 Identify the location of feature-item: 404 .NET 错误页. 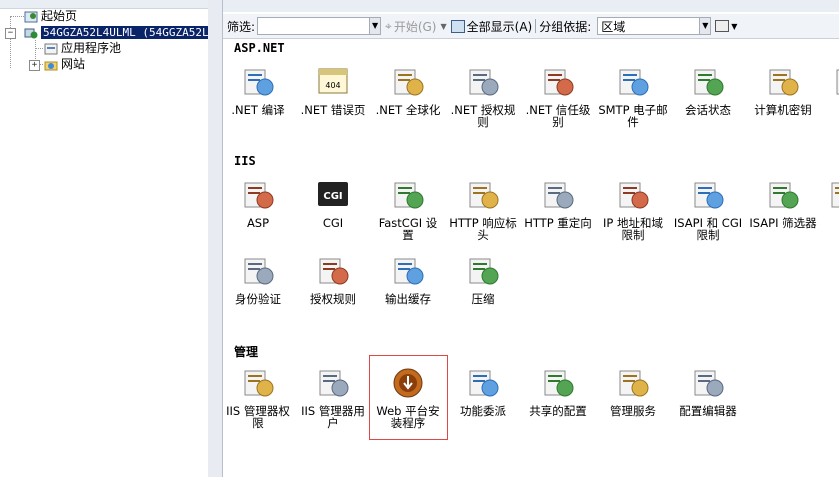
(333, 91).